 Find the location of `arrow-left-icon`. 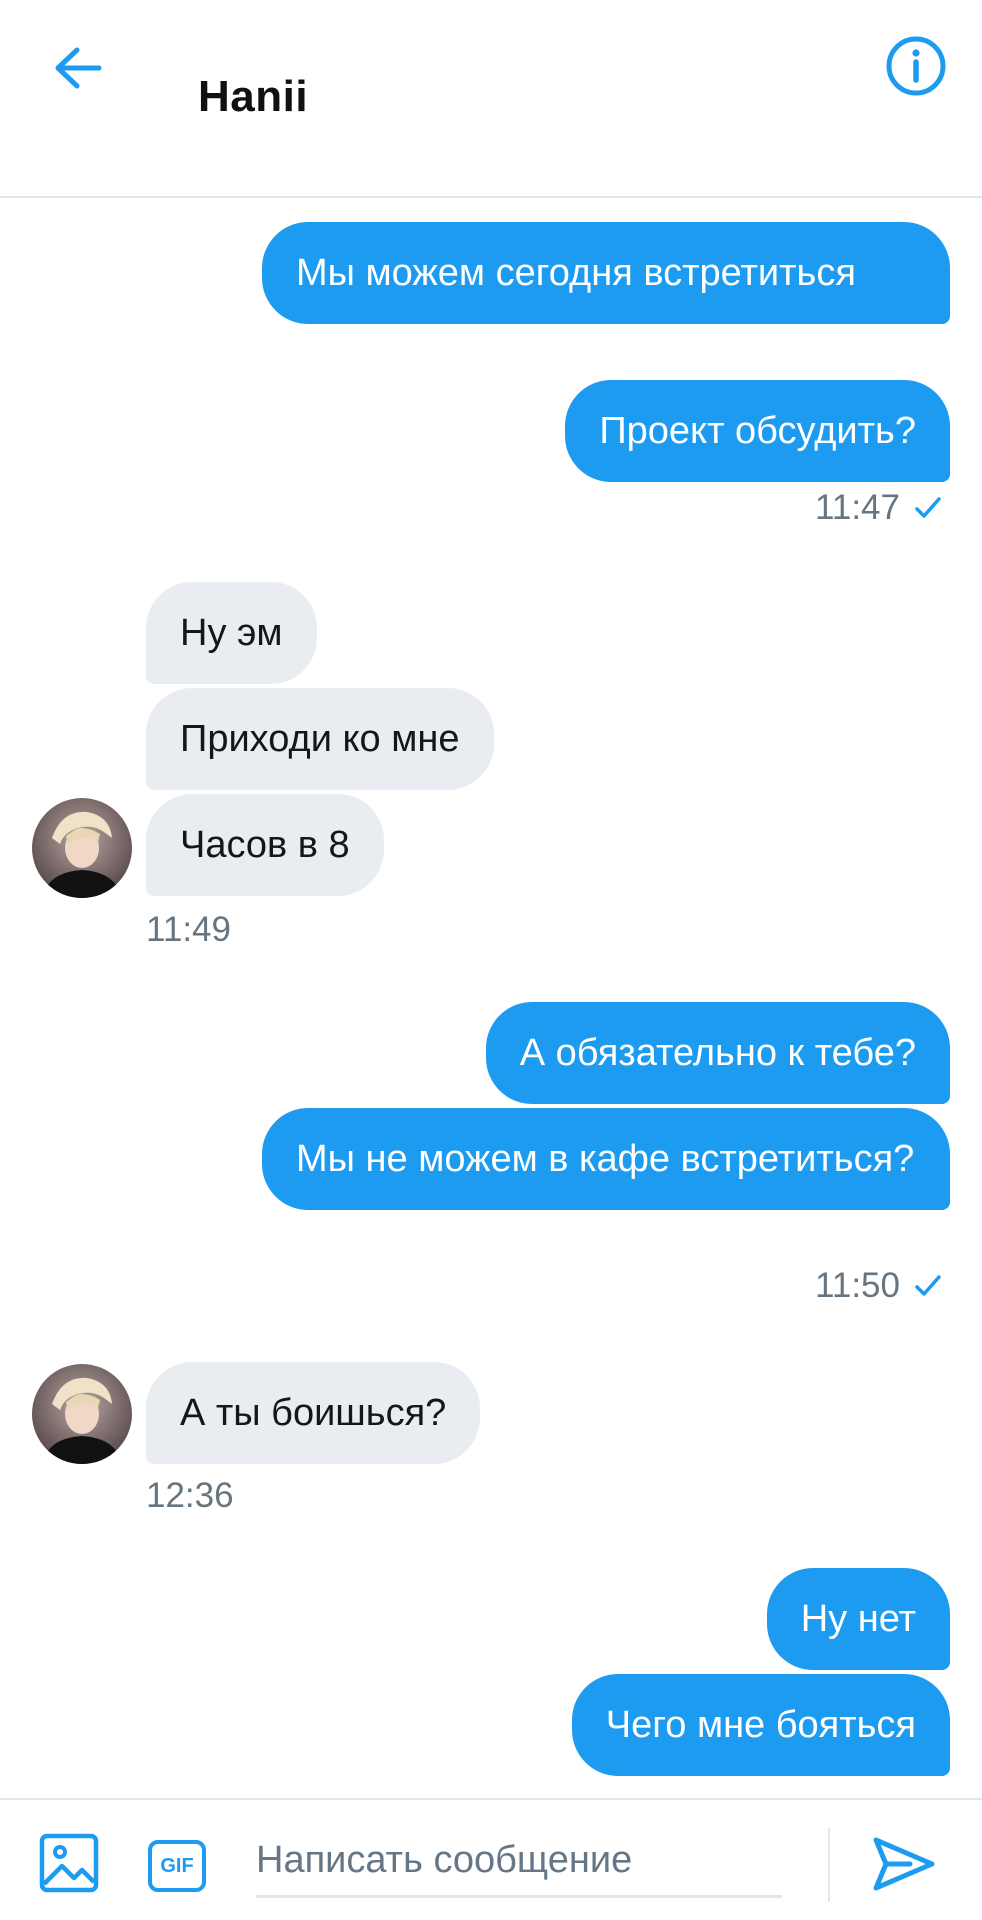

arrow-left-icon is located at coordinates (78, 68).